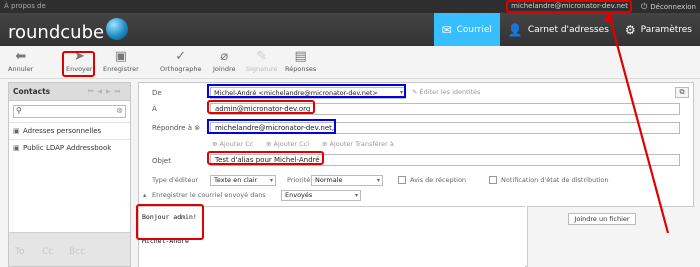  I want to click on logo-text: roundcube, so click(56, 32).